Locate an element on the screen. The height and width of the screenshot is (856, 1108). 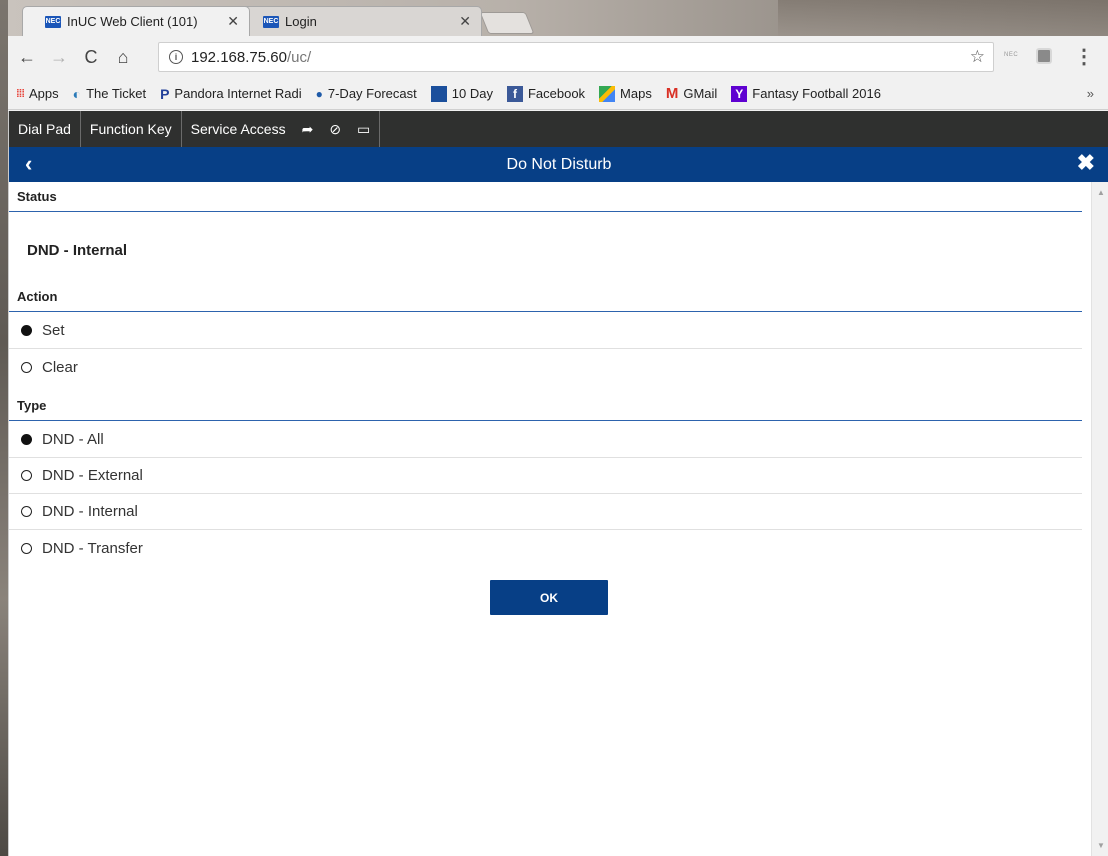
bookmark-apps: ⁞⁞⁞ Apps is located at coordinates (37, 93).